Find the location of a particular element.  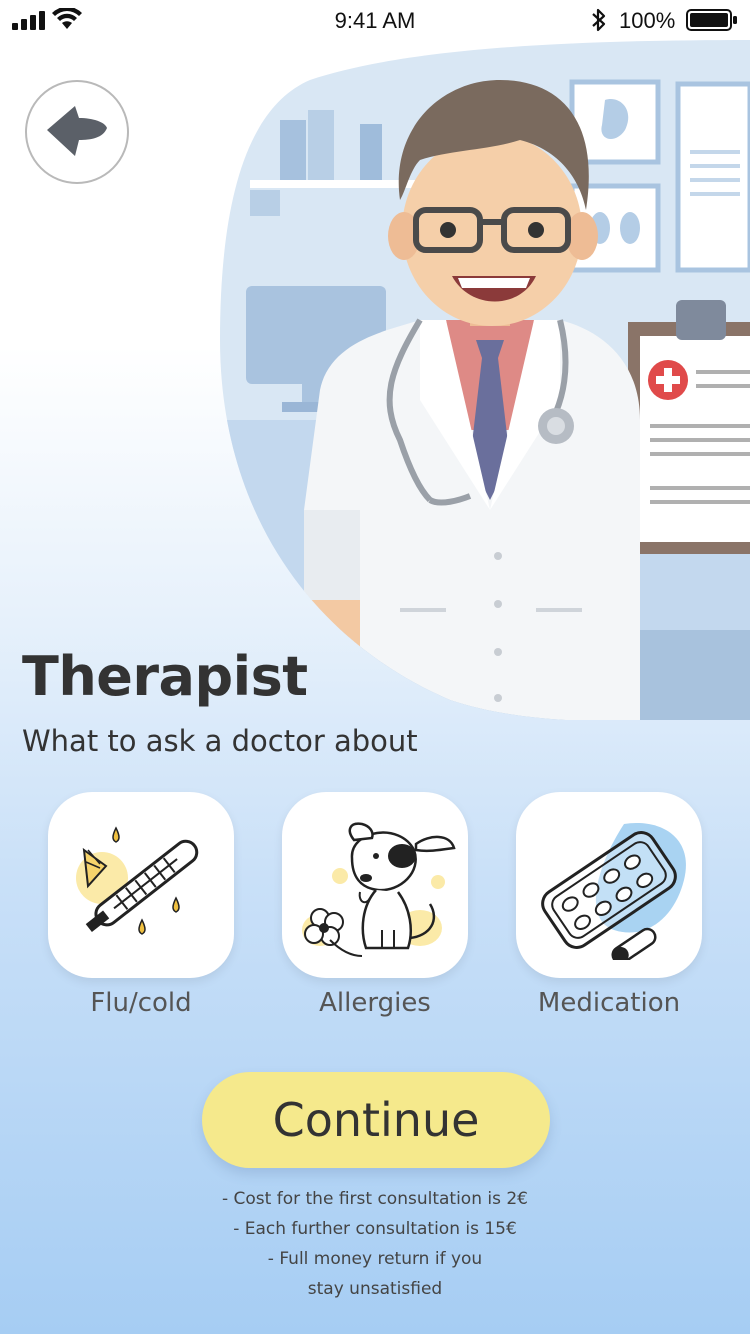

page-subtitle: What to ask a doctor about is located at coordinates (220, 741).